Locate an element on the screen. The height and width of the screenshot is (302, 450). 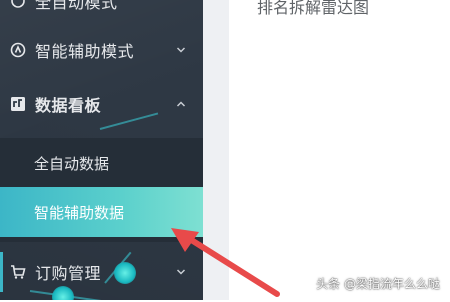
cart-icon is located at coordinates (18, 272).